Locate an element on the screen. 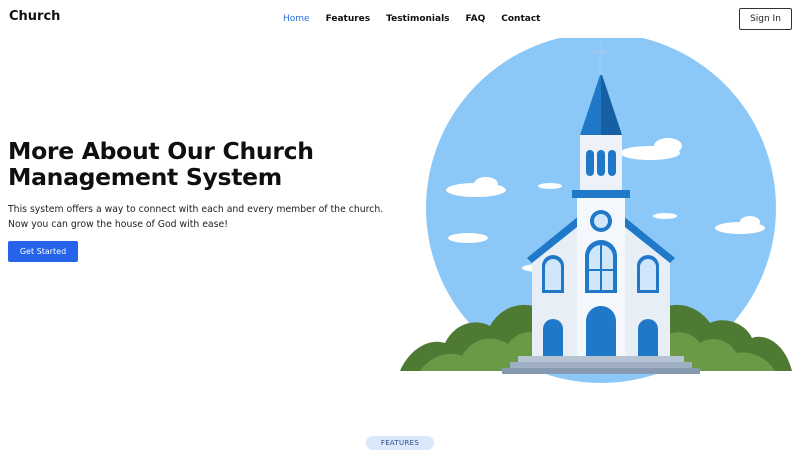 The image size is (800, 464). nav-item-home: Home is located at coordinates (296, 19).